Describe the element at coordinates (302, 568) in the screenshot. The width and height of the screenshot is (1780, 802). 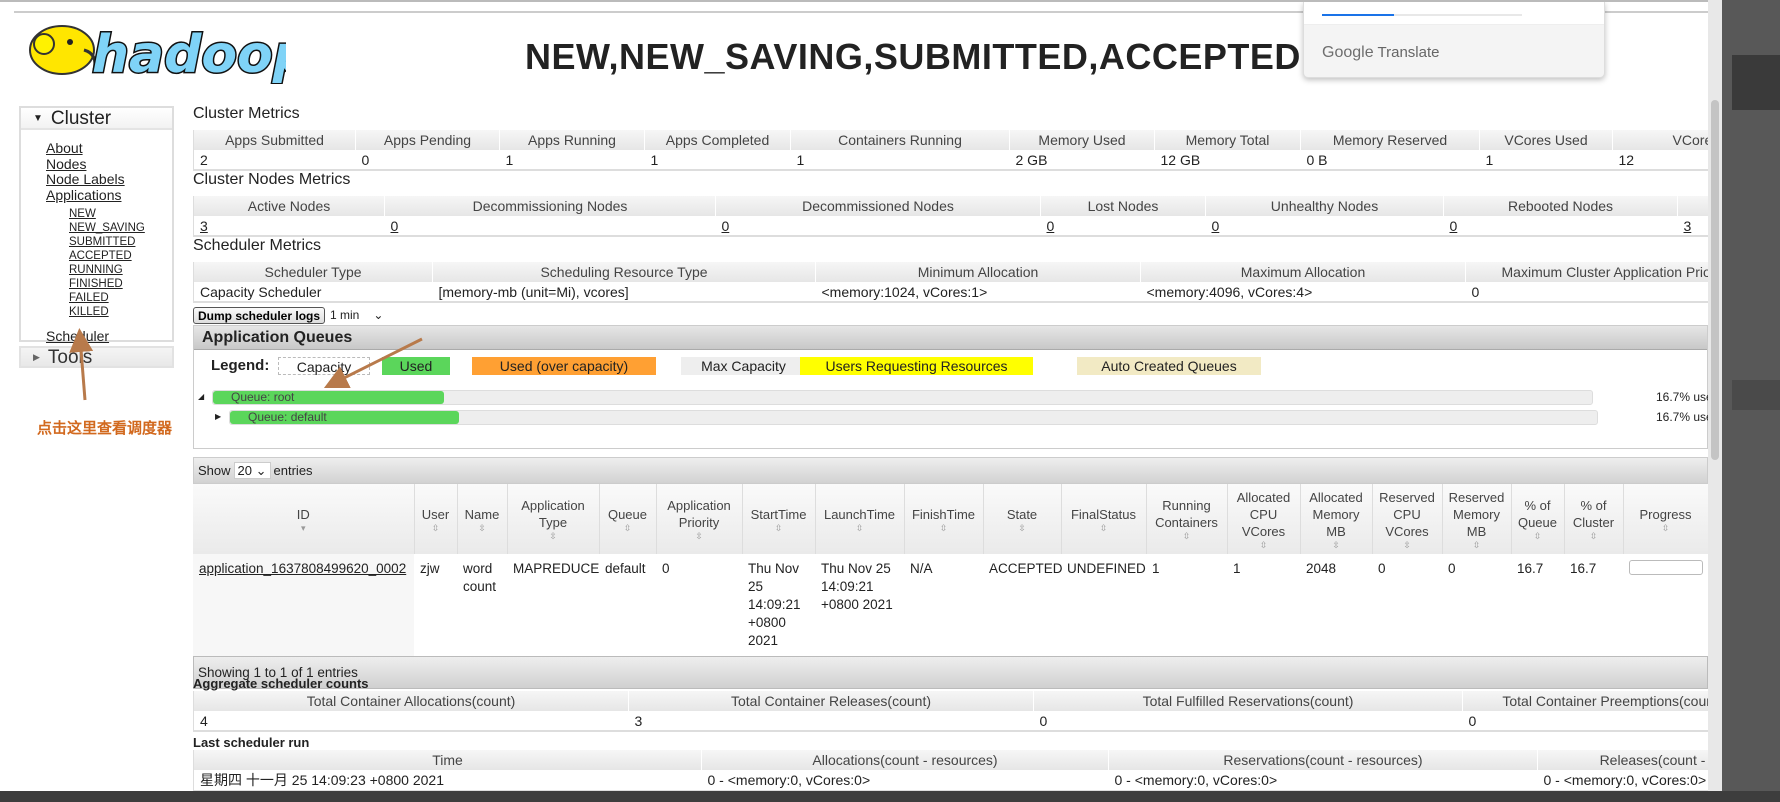
I see `application-id-link: application_1637808499620_0002` at that location.